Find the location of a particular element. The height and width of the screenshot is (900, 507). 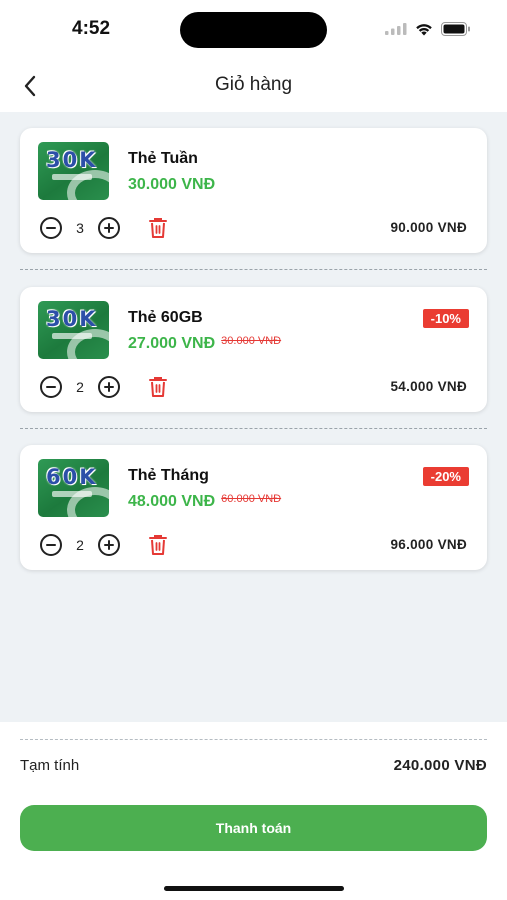

discount-badge: -20% is located at coordinates (445, 476).